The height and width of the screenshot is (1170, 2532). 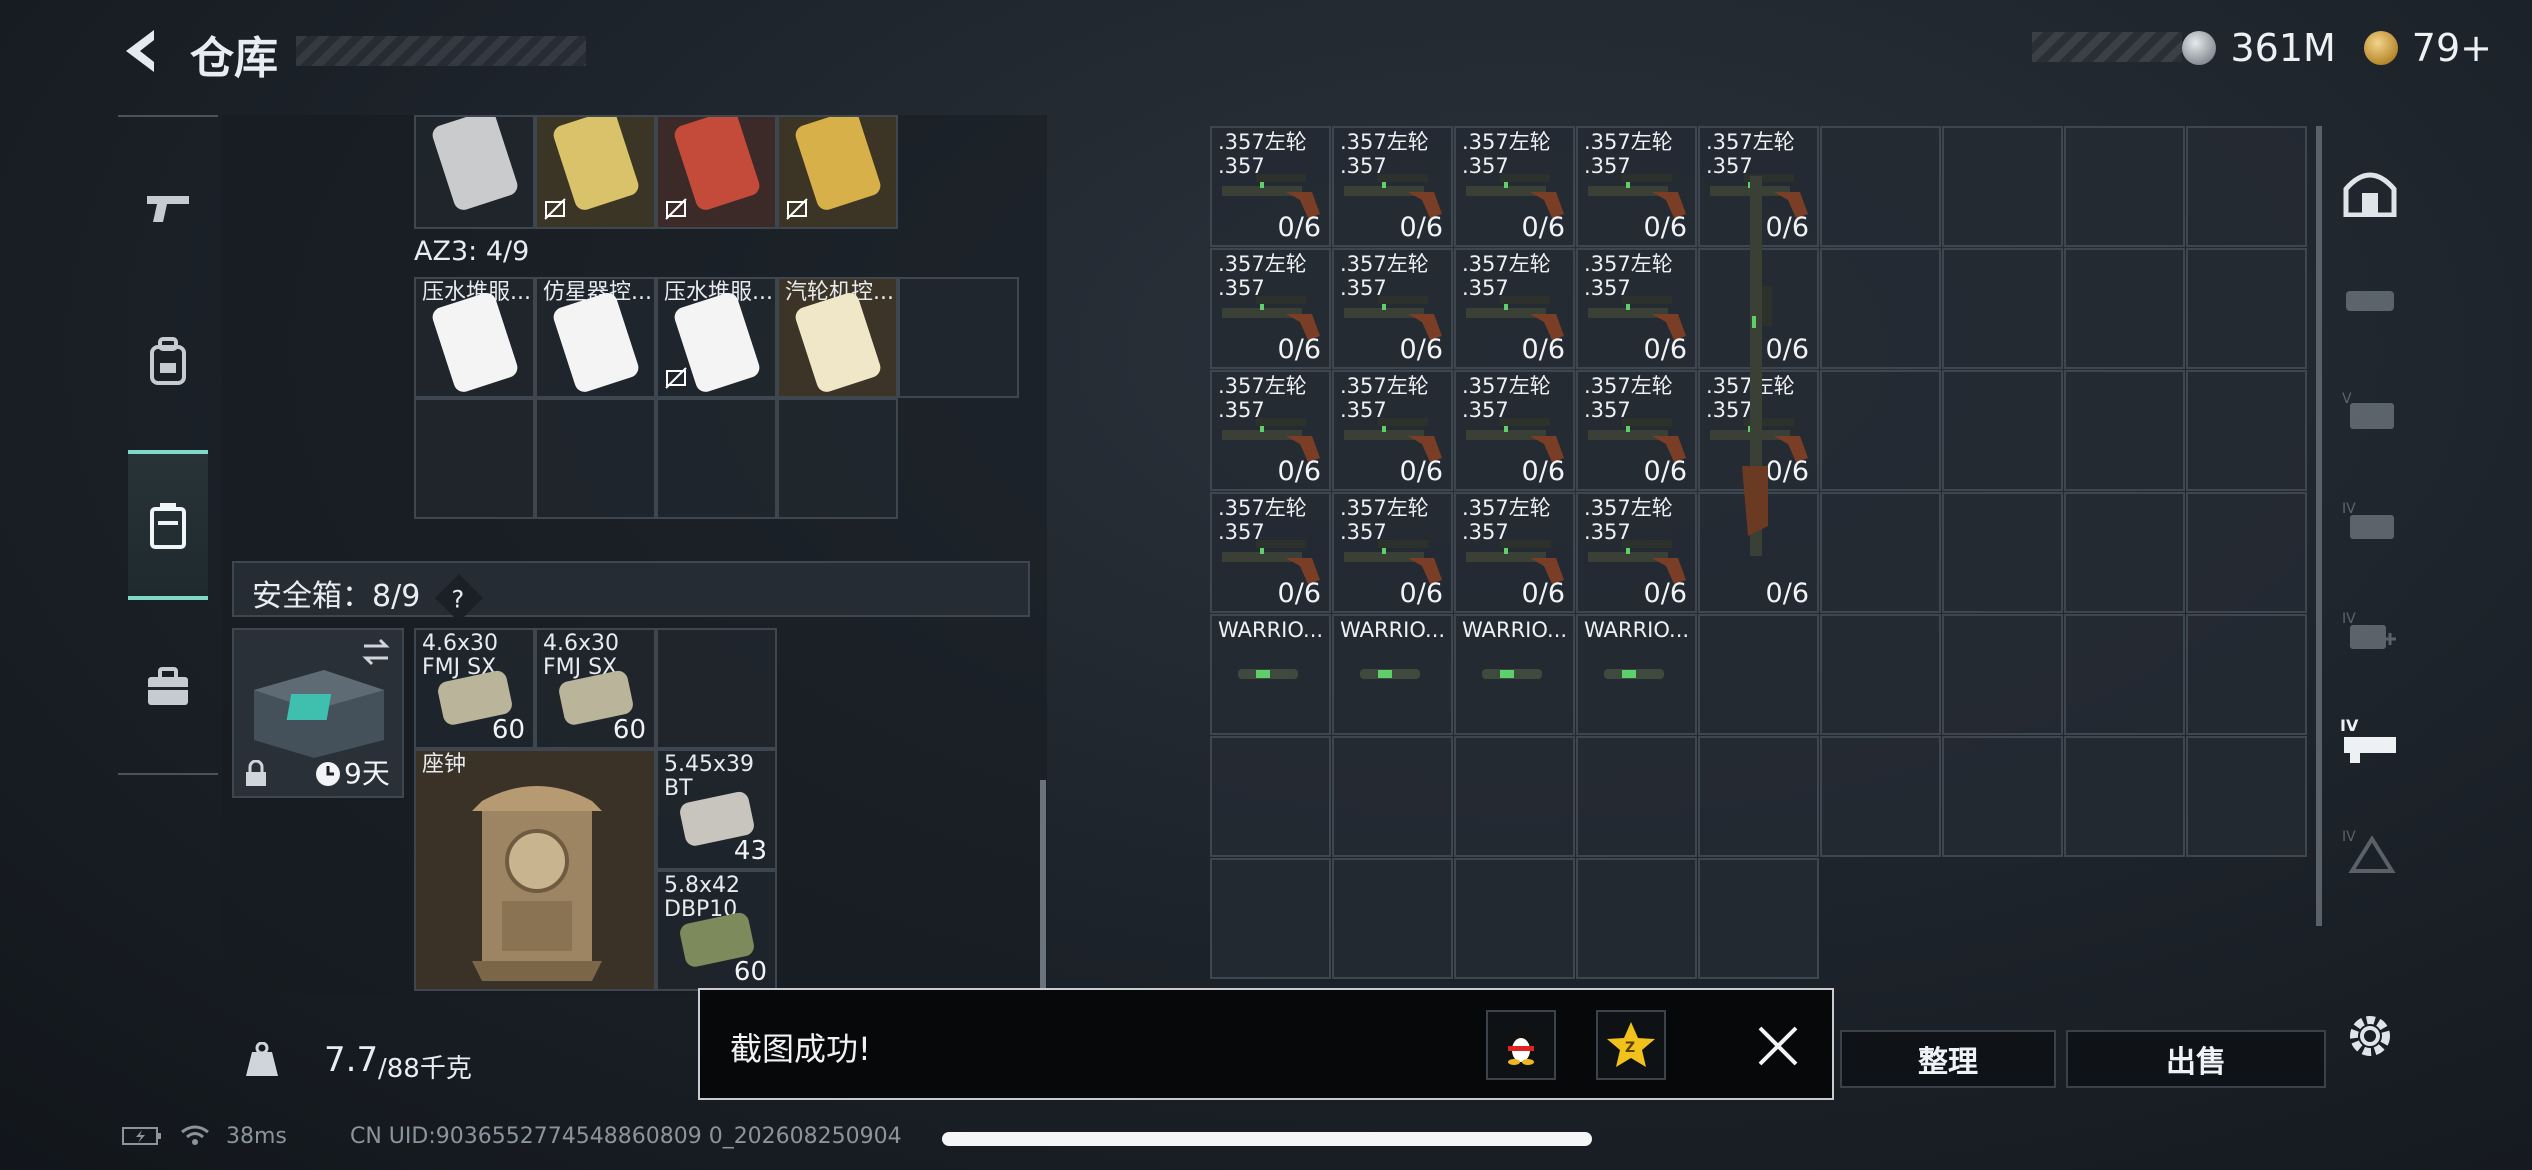 What do you see at coordinates (1267, 1139) in the screenshot?
I see `home-indicator` at bounding box center [1267, 1139].